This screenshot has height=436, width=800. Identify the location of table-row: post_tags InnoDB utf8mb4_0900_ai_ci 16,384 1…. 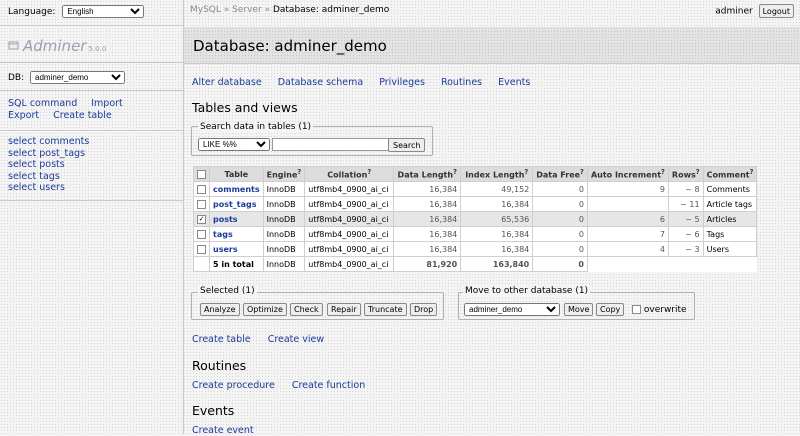
(475, 204).